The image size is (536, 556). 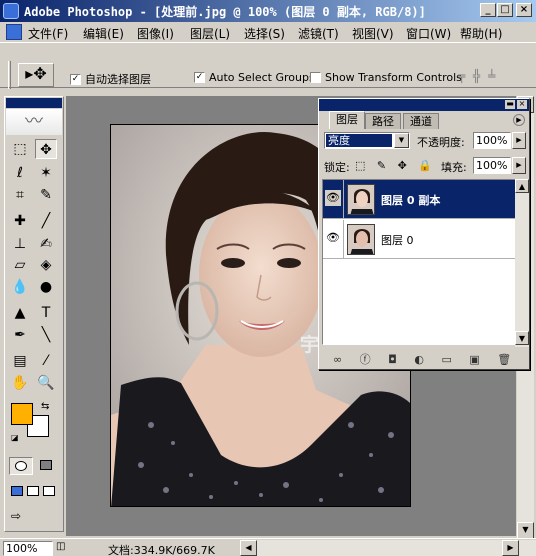 What do you see at coordinates (410, 200) in the screenshot?
I see `layer-name: 图层 0 副本` at bounding box center [410, 200].